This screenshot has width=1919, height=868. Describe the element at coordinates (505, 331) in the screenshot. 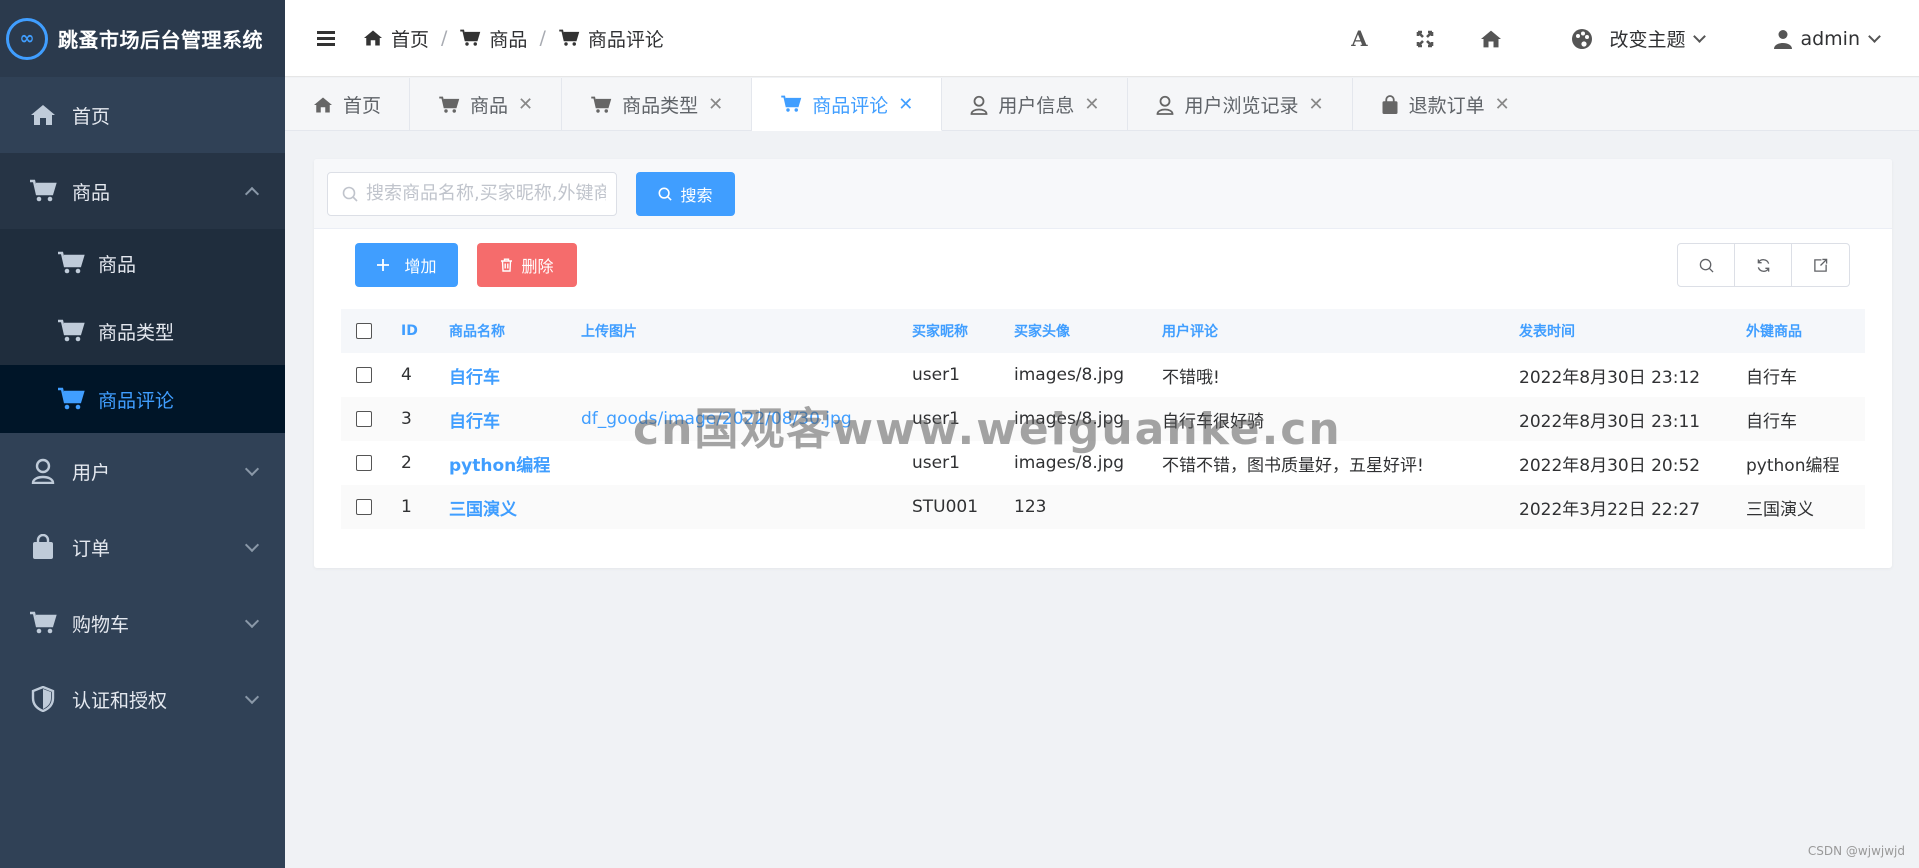

I see `column-header: 商品名称` at that location.